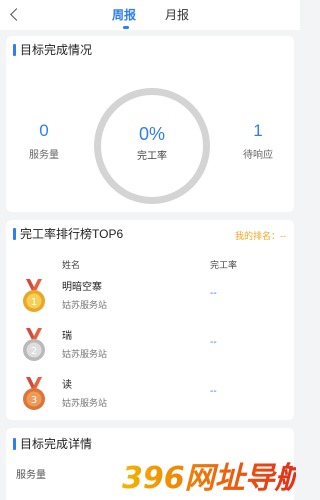 The height and width of the screenshot is (500, 320). What do you see at coordinates (68, 234) in the screenshot?
I see `ranking-title: 完工率排行榜TOP6` at bounding box center [68, 234].